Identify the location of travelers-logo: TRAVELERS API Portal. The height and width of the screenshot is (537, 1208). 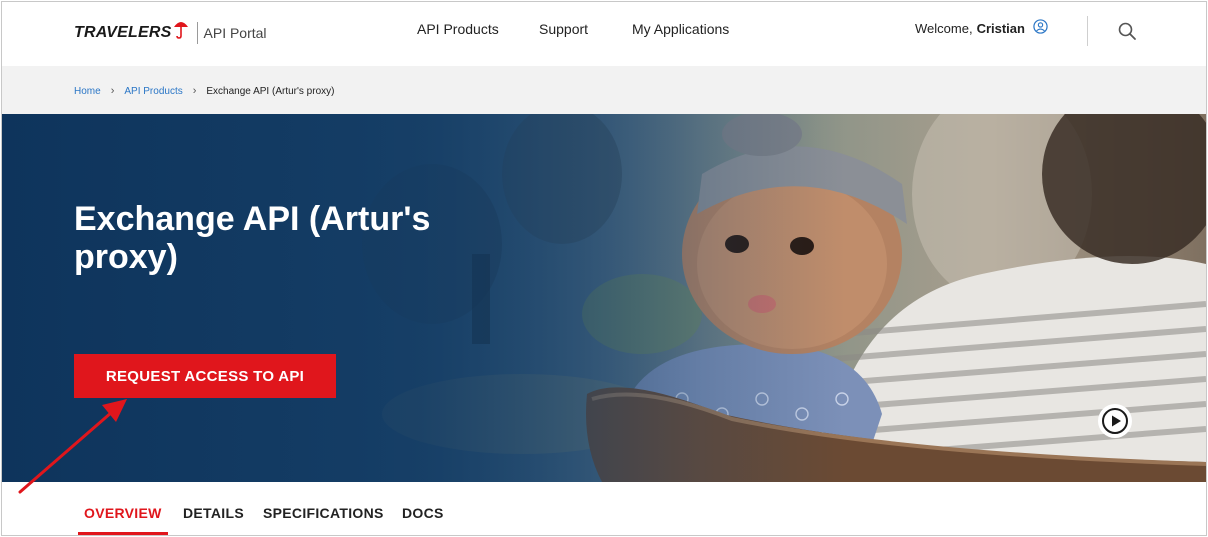
(170, 33).